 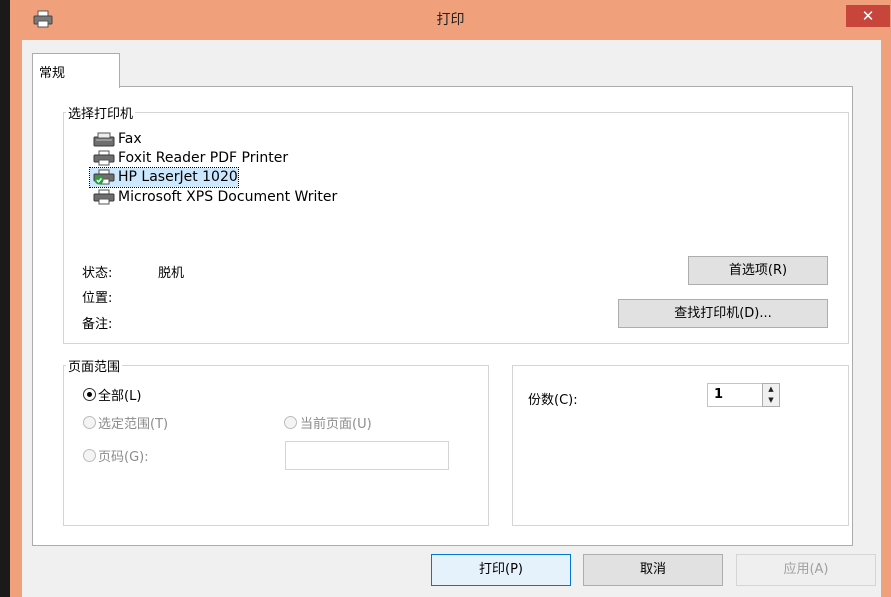 I want to click on page-range-group-label: 页面范围, so click(x=94, y=365).